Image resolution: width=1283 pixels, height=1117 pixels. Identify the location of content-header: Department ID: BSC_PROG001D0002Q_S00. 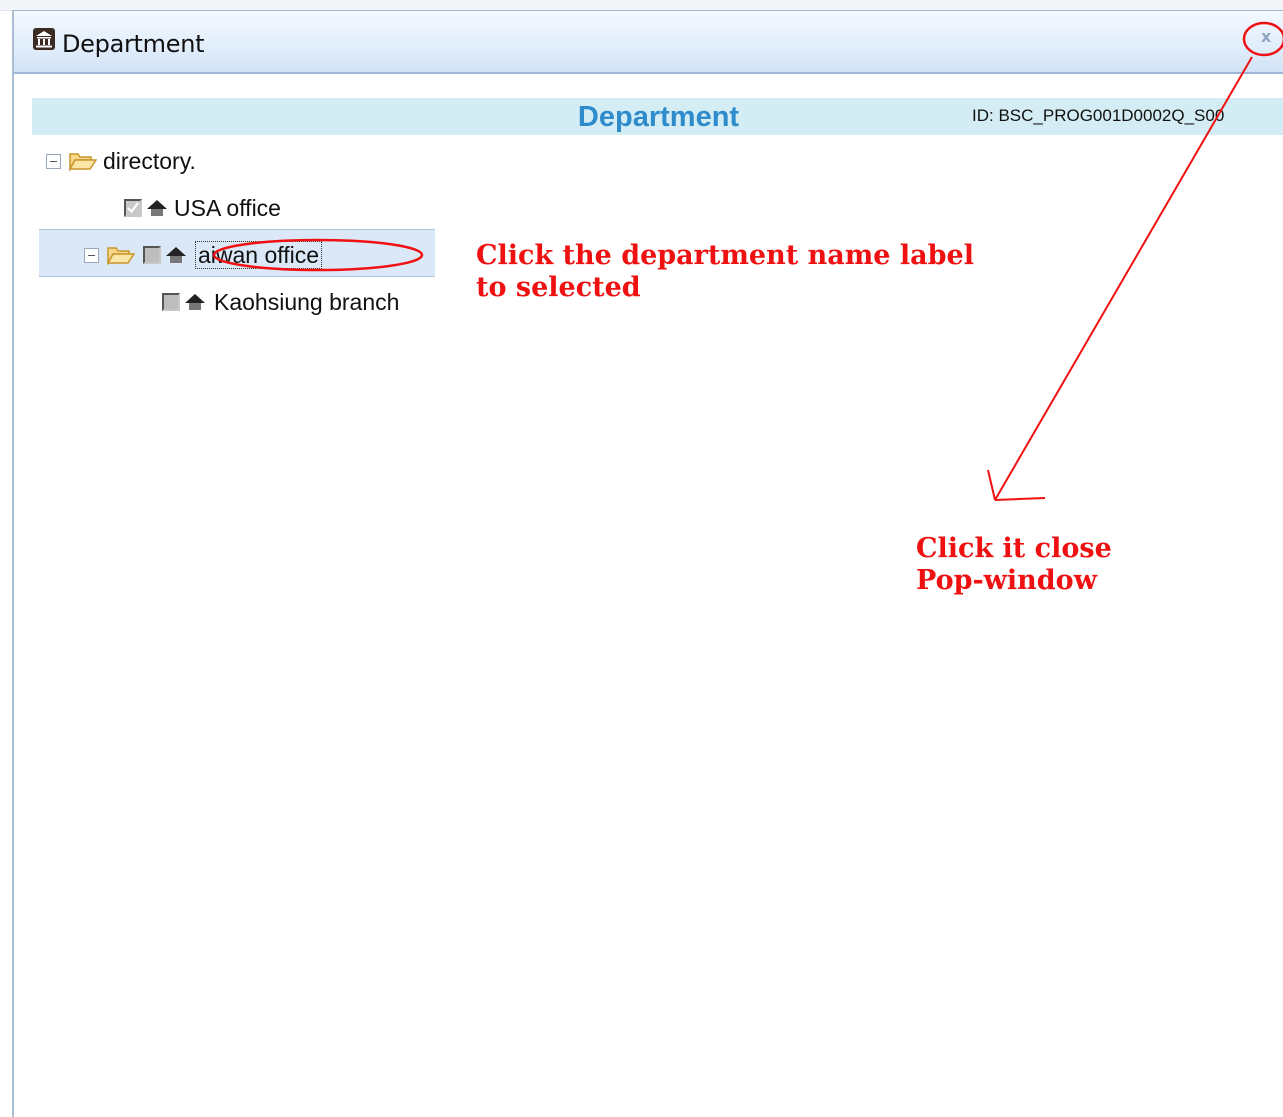
(657, 116).